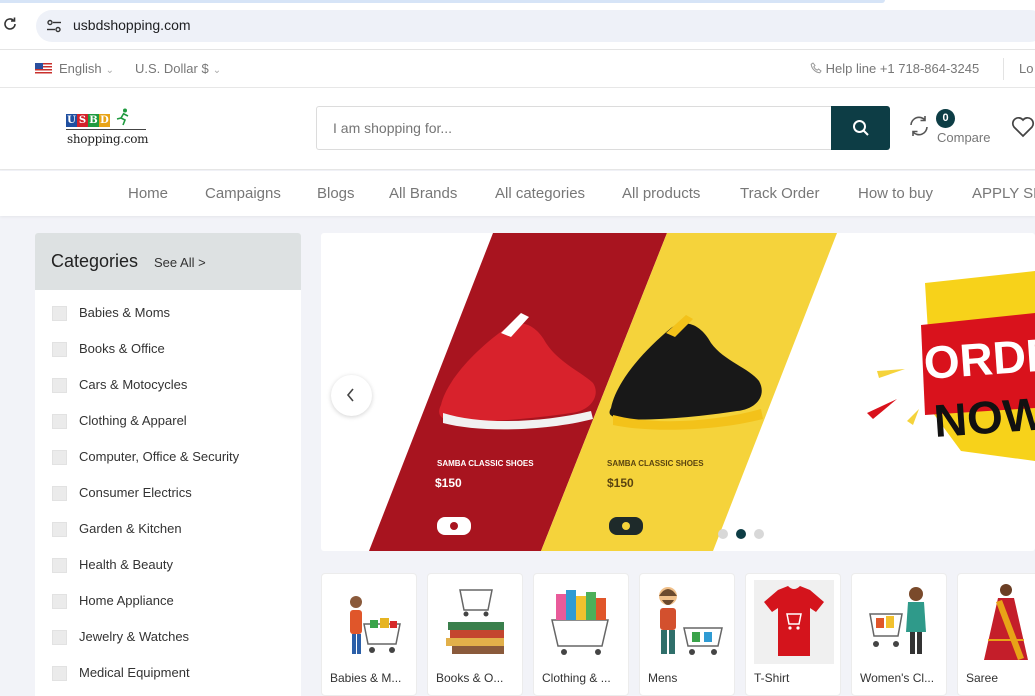 The height and width of the screenshot is (696, 1035). I want to click on nav-item-apply-seller: APPLY SE, so click(1003, 193).